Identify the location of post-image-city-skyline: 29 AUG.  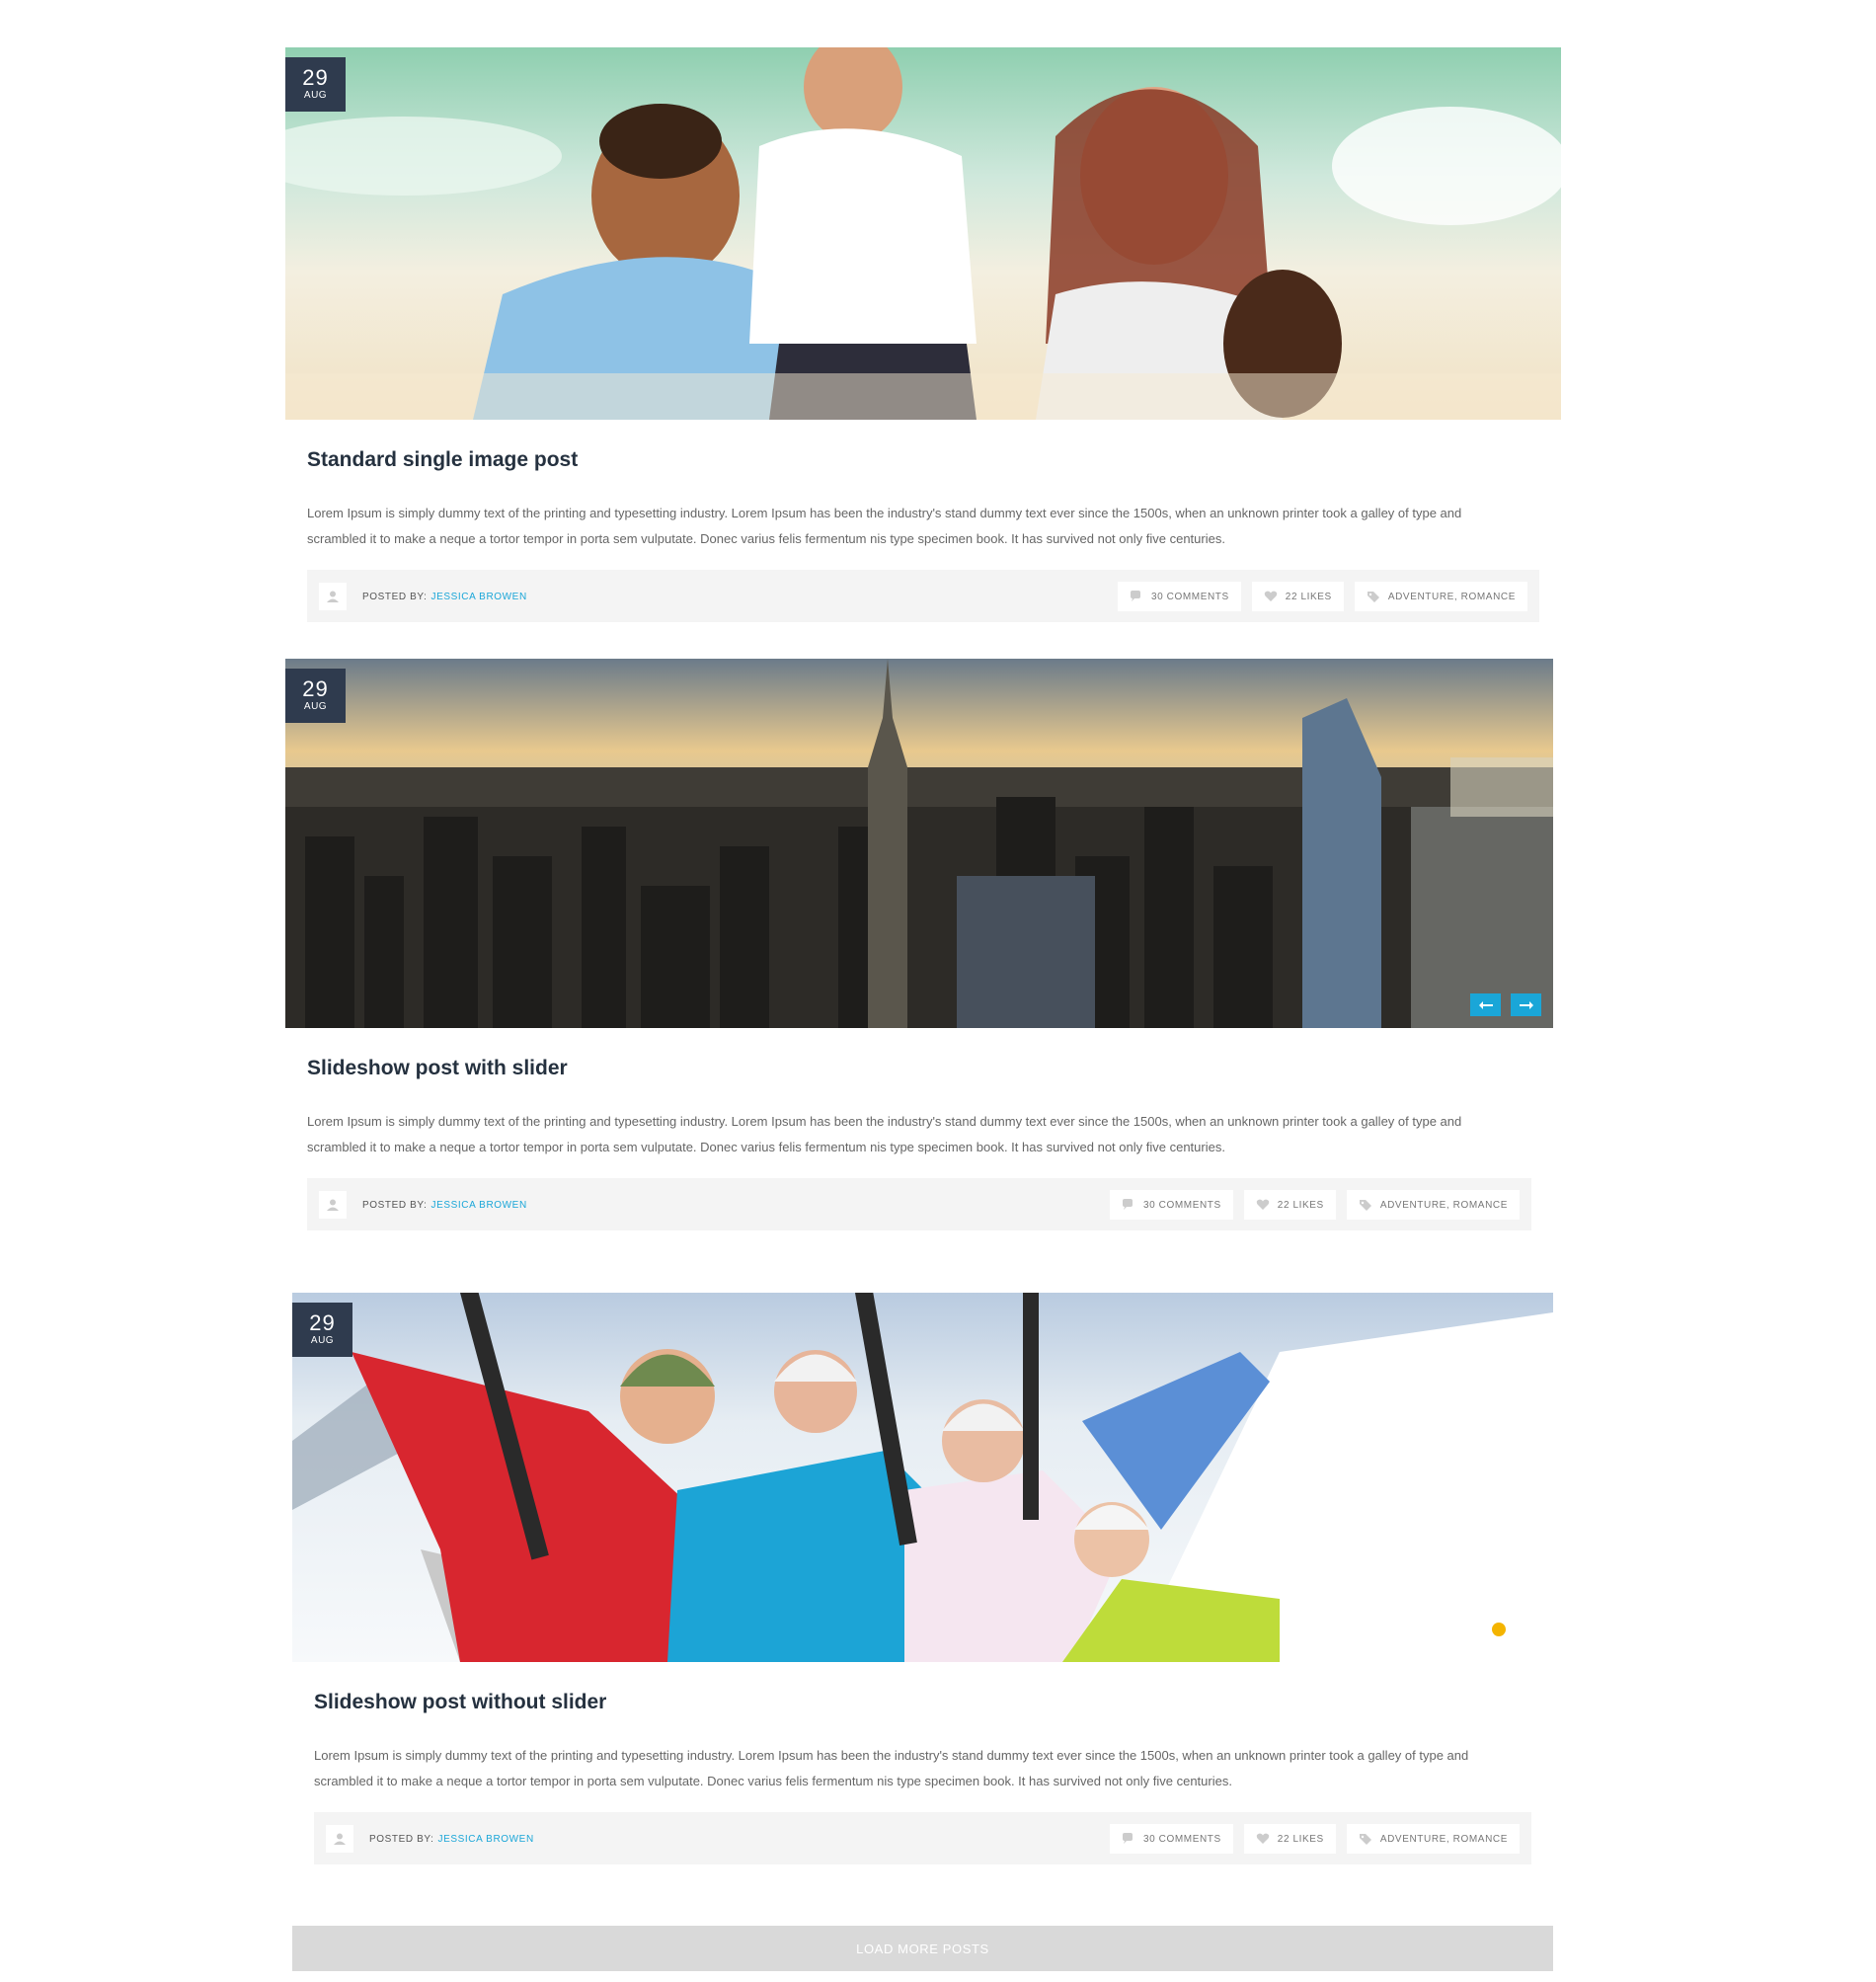
(919, 844).